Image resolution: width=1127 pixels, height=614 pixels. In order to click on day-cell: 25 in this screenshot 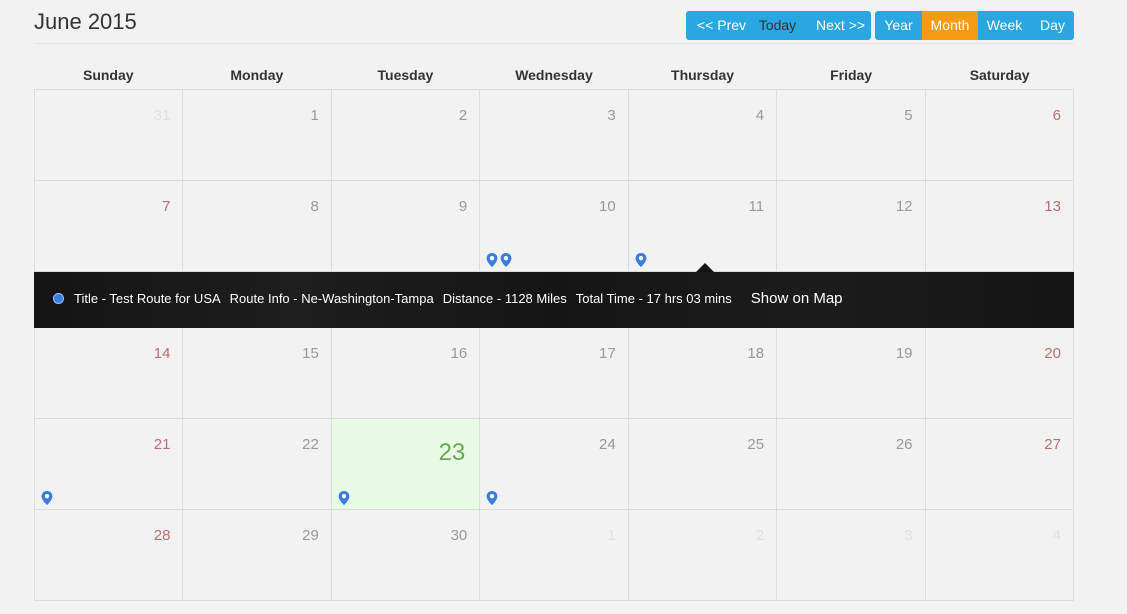, I will do `click(703, 464)`.